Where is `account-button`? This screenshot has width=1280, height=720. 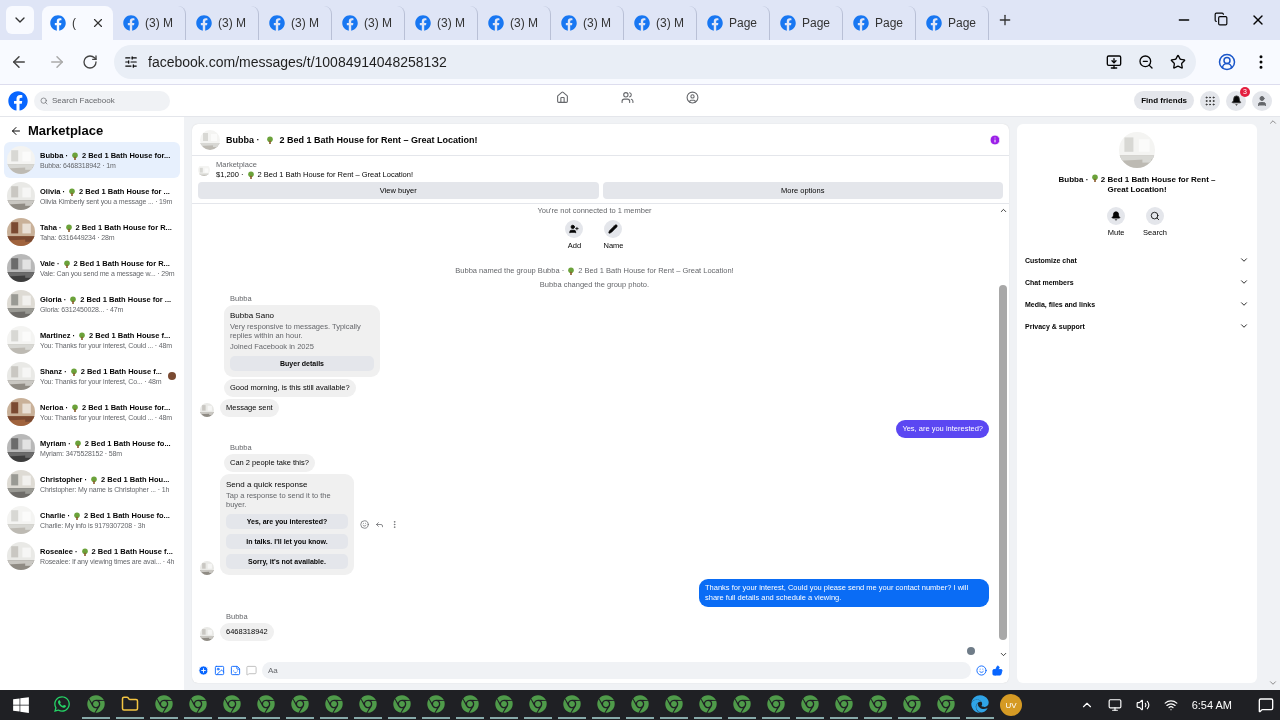
account-button is located at coordinates (1262, 100).